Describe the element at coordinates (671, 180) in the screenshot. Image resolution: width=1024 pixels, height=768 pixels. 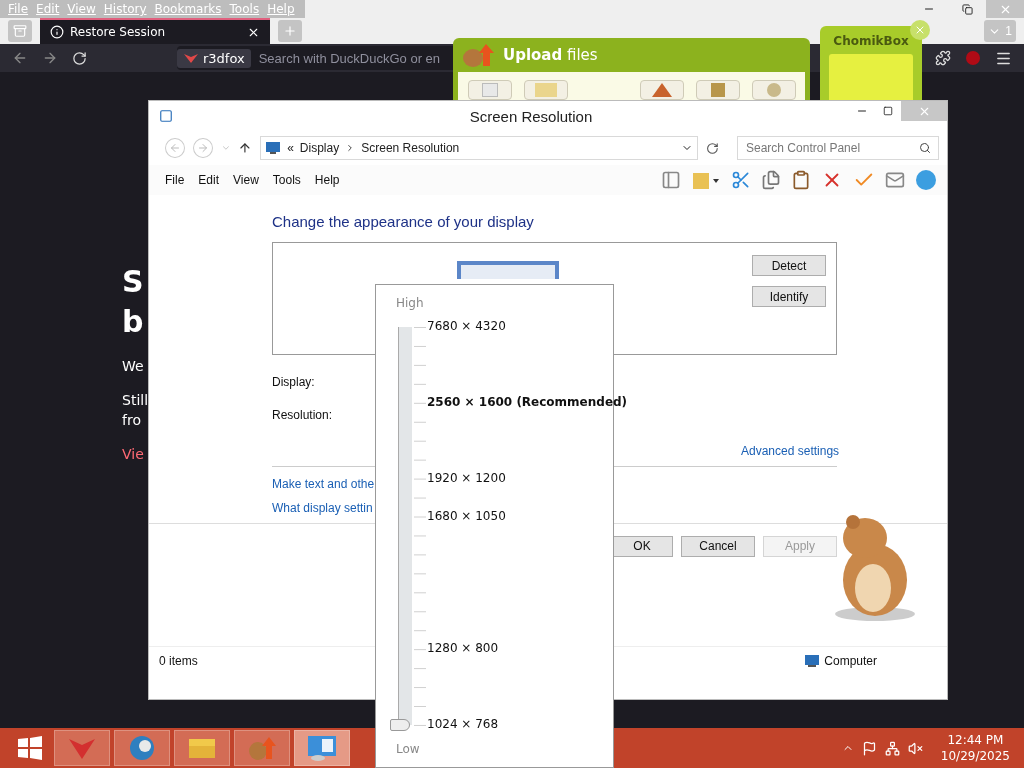
I see `layout-icon` at that location.